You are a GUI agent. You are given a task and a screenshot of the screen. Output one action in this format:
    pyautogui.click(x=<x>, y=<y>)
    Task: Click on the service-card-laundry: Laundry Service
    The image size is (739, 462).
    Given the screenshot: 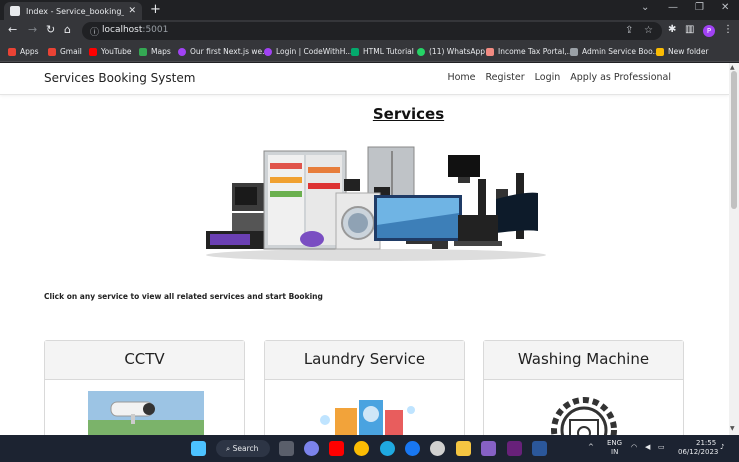 What is the action you would take?
    pyautogui.click(x=364, y=387)
    